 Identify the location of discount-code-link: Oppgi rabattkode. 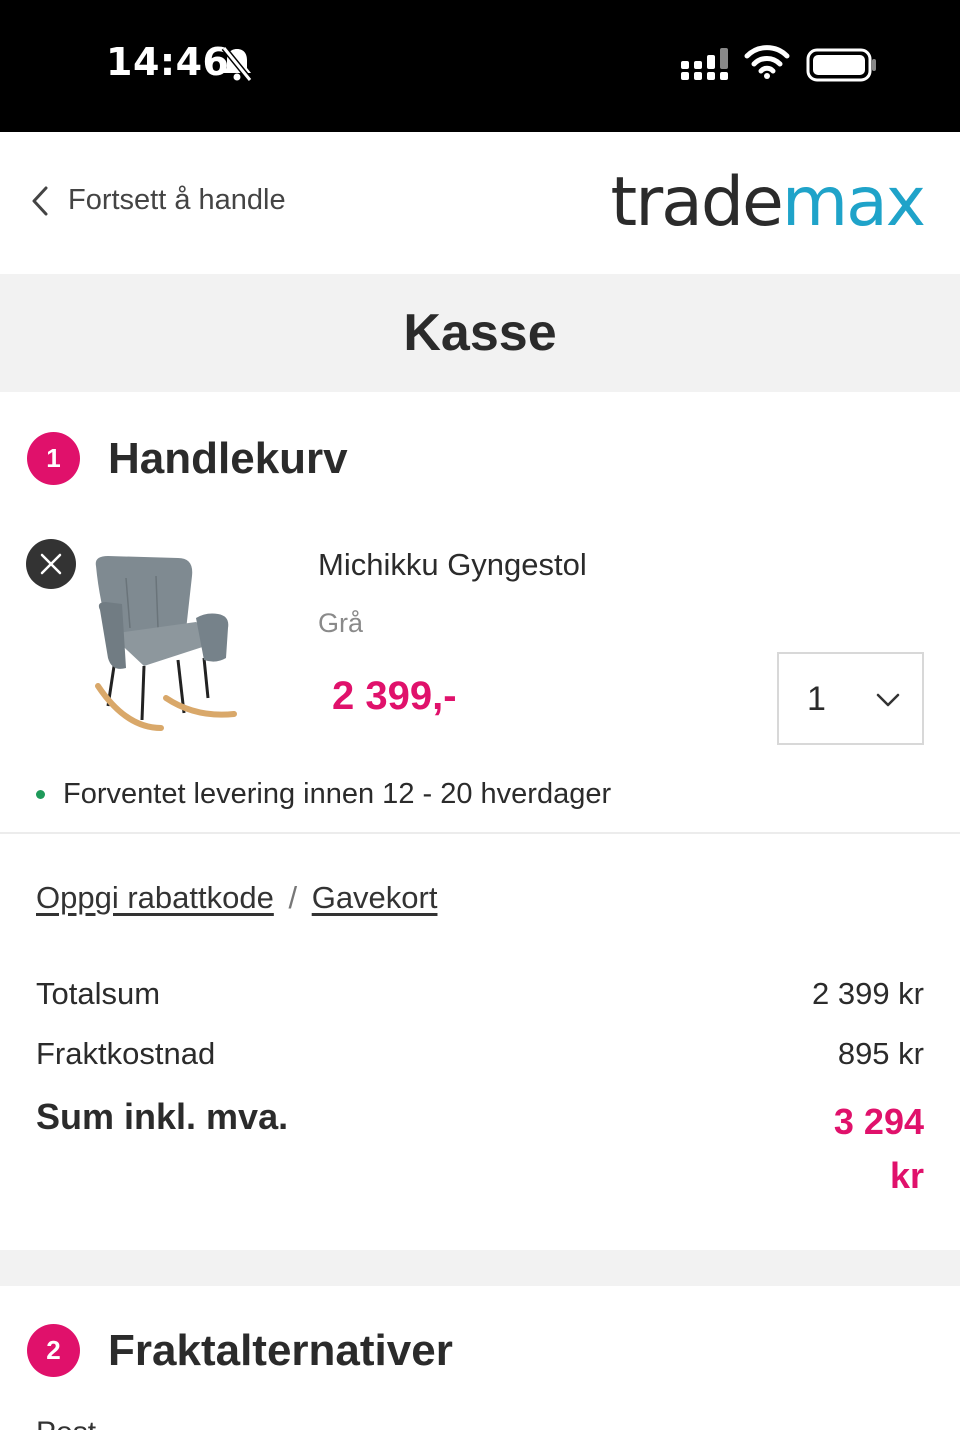
(155, 897).